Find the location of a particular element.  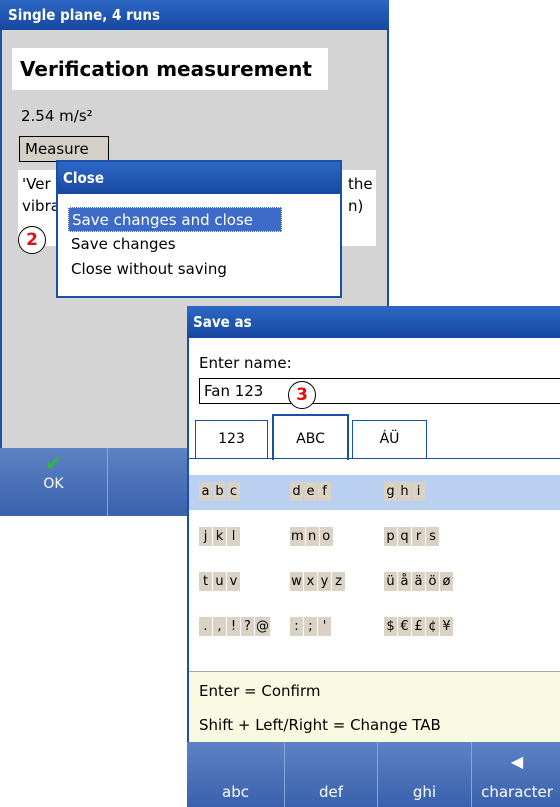

key-char: b is located at coordinates (219, 491).